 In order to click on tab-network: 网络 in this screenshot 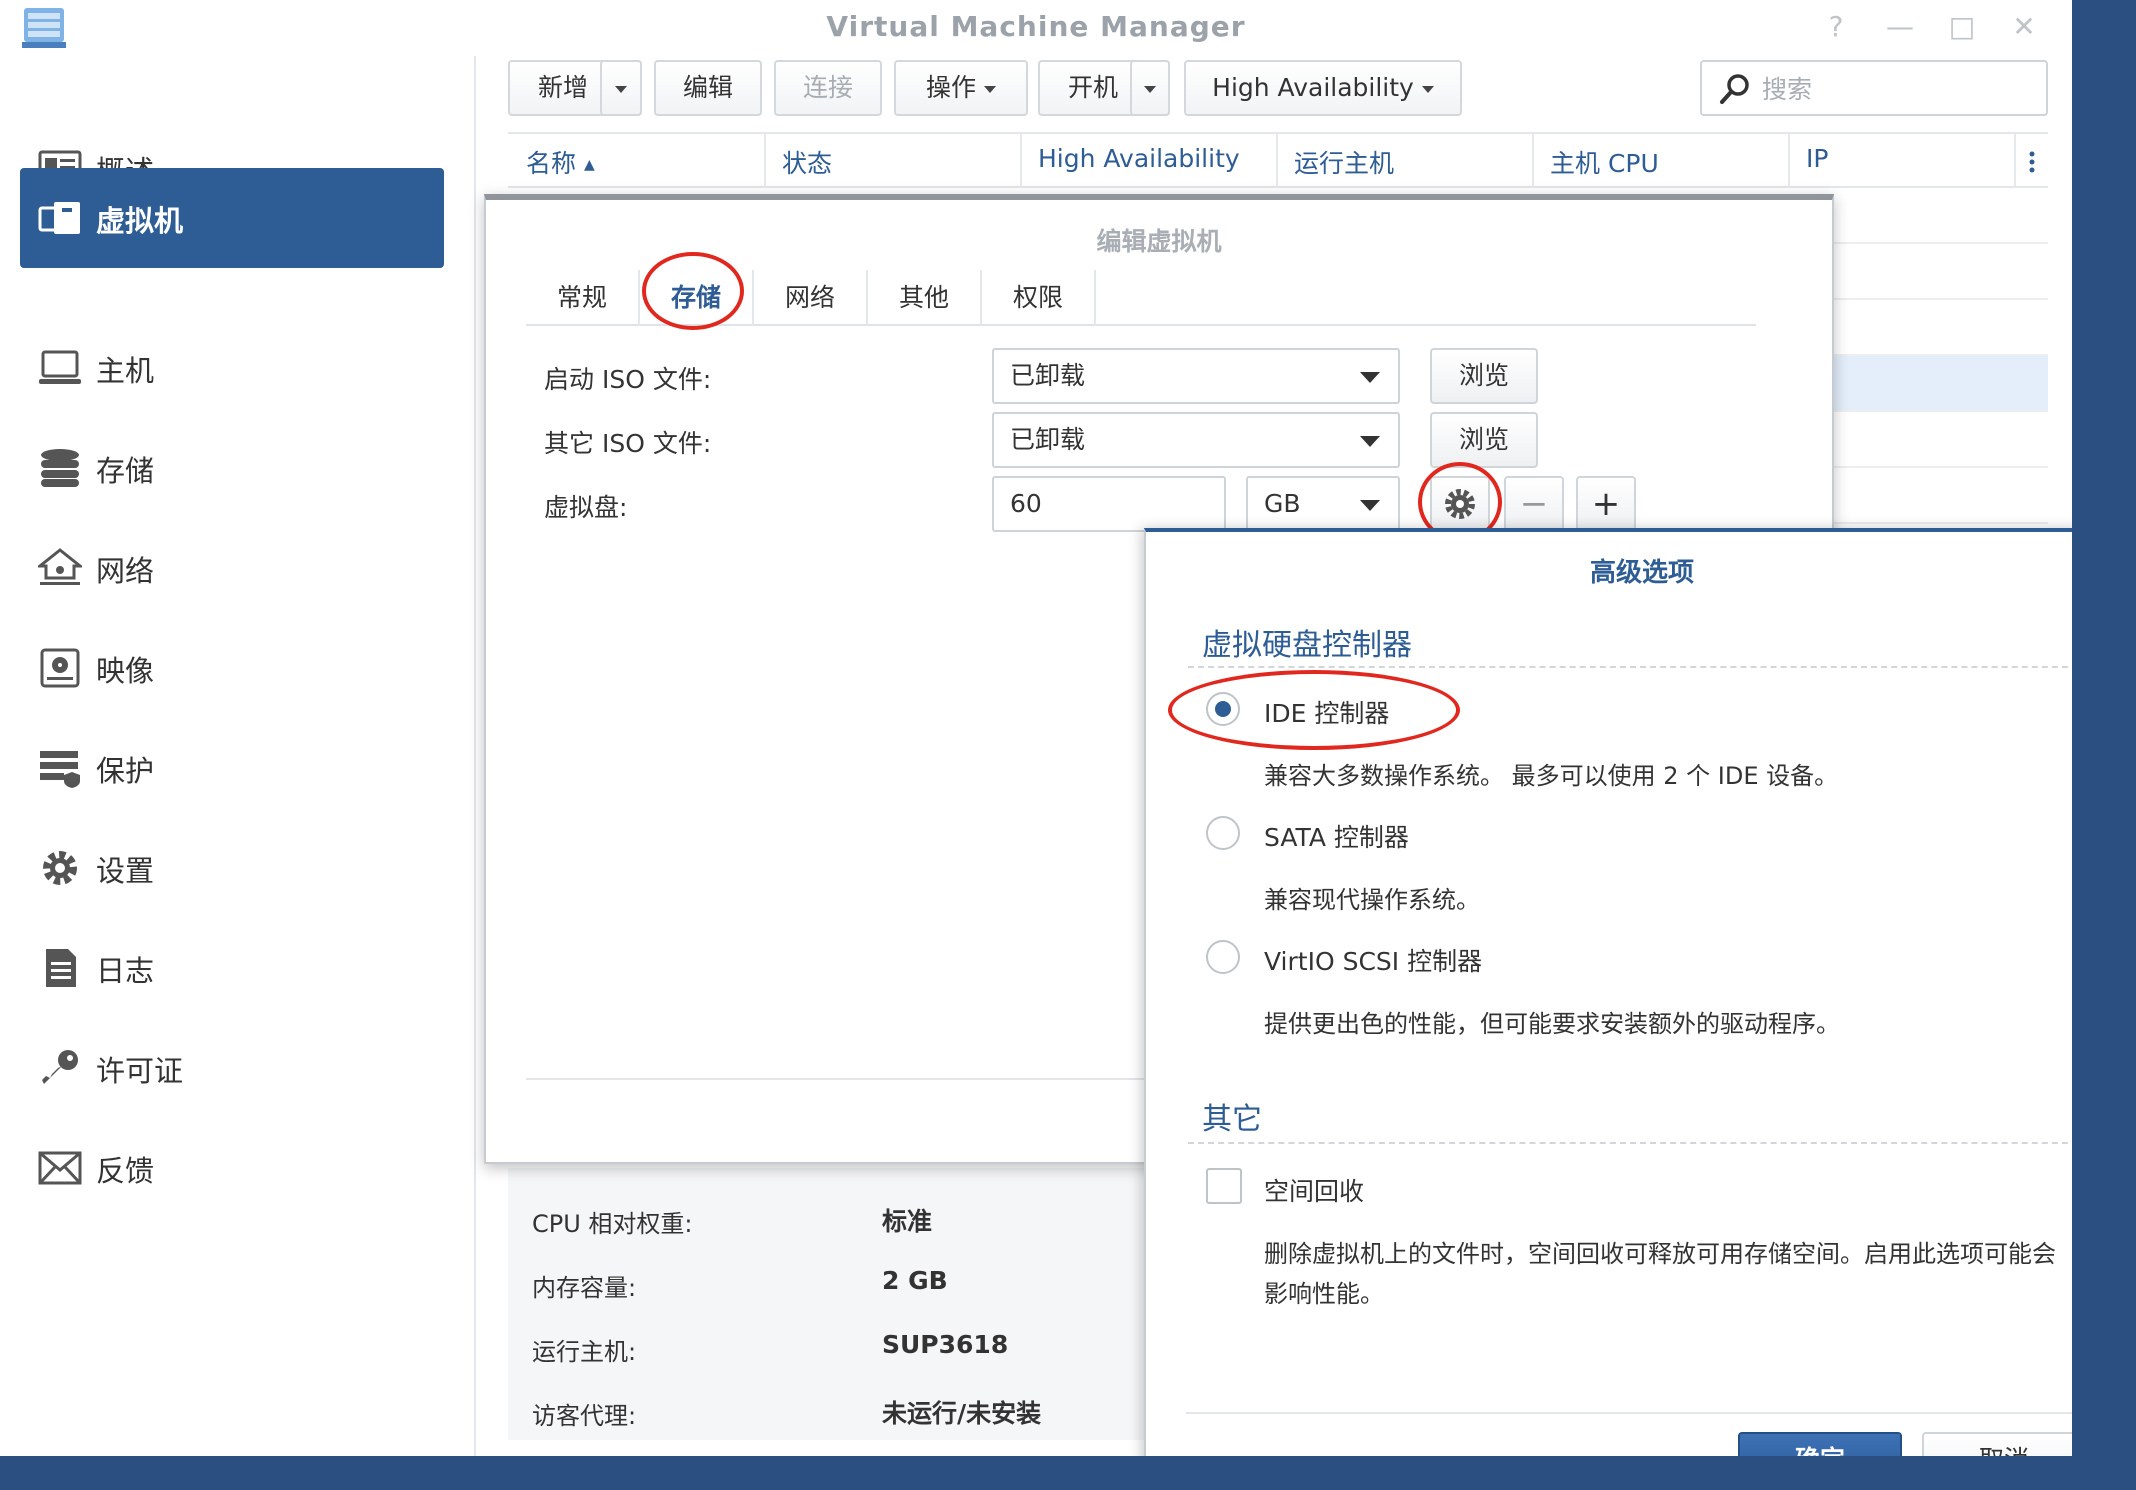, I will do `click(811, 298)`.